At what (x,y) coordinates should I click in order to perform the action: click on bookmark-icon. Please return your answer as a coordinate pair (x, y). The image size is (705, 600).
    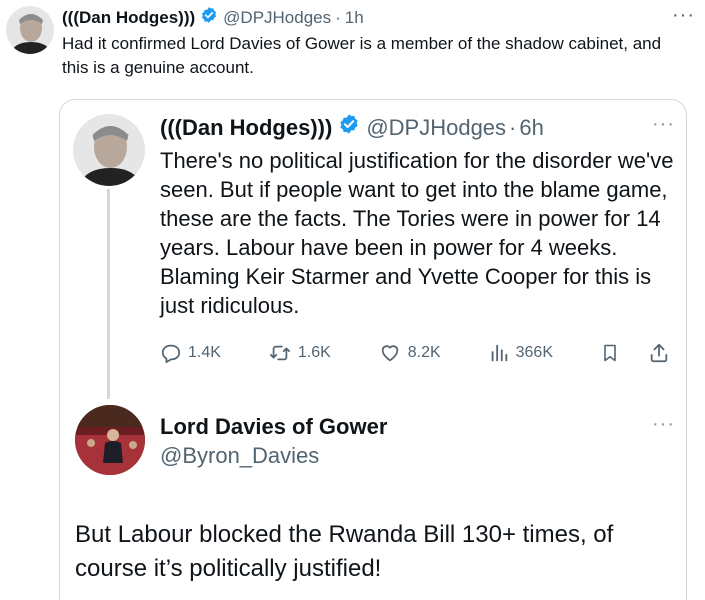
    Looking at the image, I should click on (610, 353).